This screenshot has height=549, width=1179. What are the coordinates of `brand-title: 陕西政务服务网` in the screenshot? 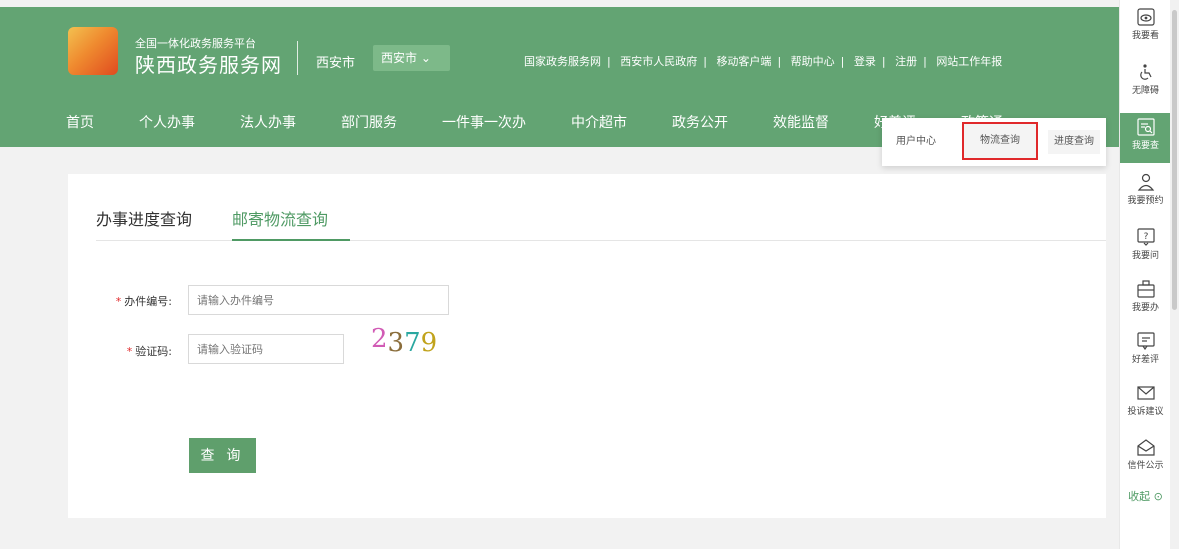 It's located at (208, 63).